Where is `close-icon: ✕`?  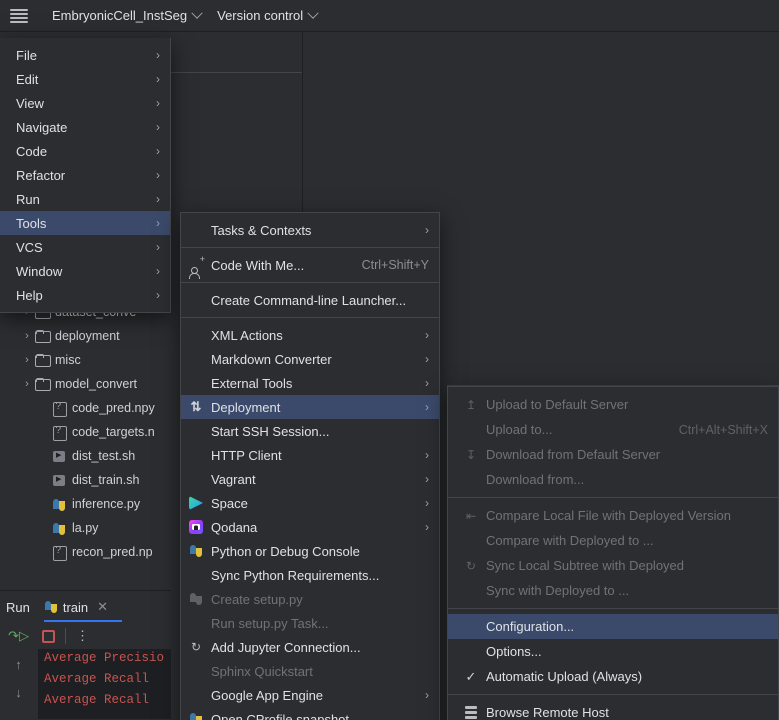 close-icon: ✕ is located at coordinates (102, 607).